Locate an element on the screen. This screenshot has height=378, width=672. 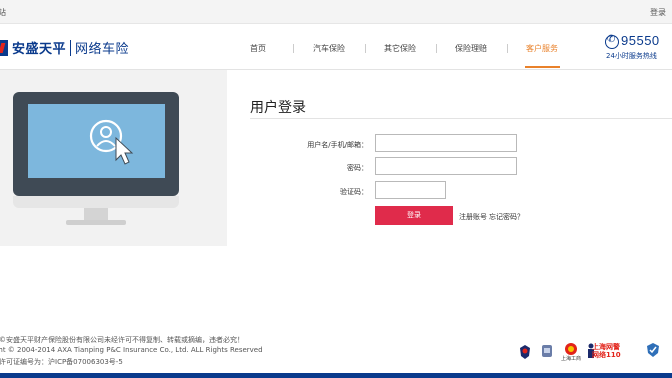
commerce-emblem-icon is located at coordinates (571, 349).